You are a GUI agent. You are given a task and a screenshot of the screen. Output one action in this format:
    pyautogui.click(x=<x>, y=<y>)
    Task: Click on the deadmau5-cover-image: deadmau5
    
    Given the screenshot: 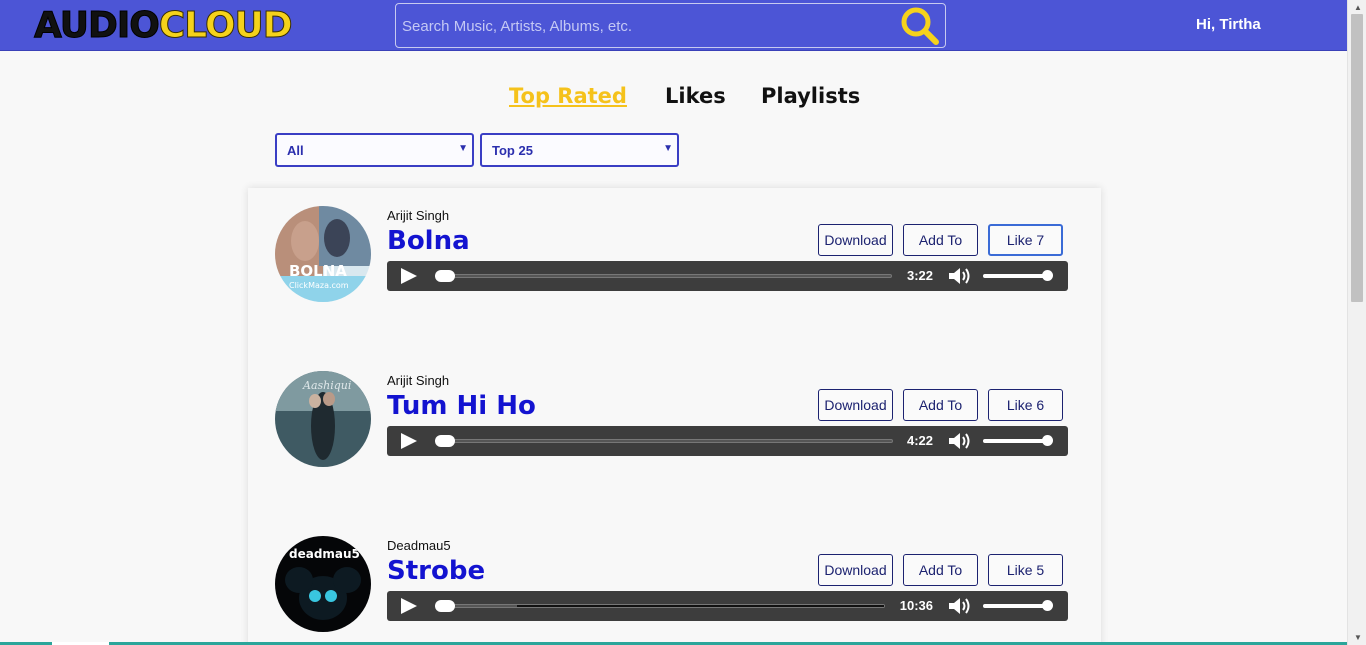 What is the action you would take?
    pyautogui.click(x=323, y=584)
    